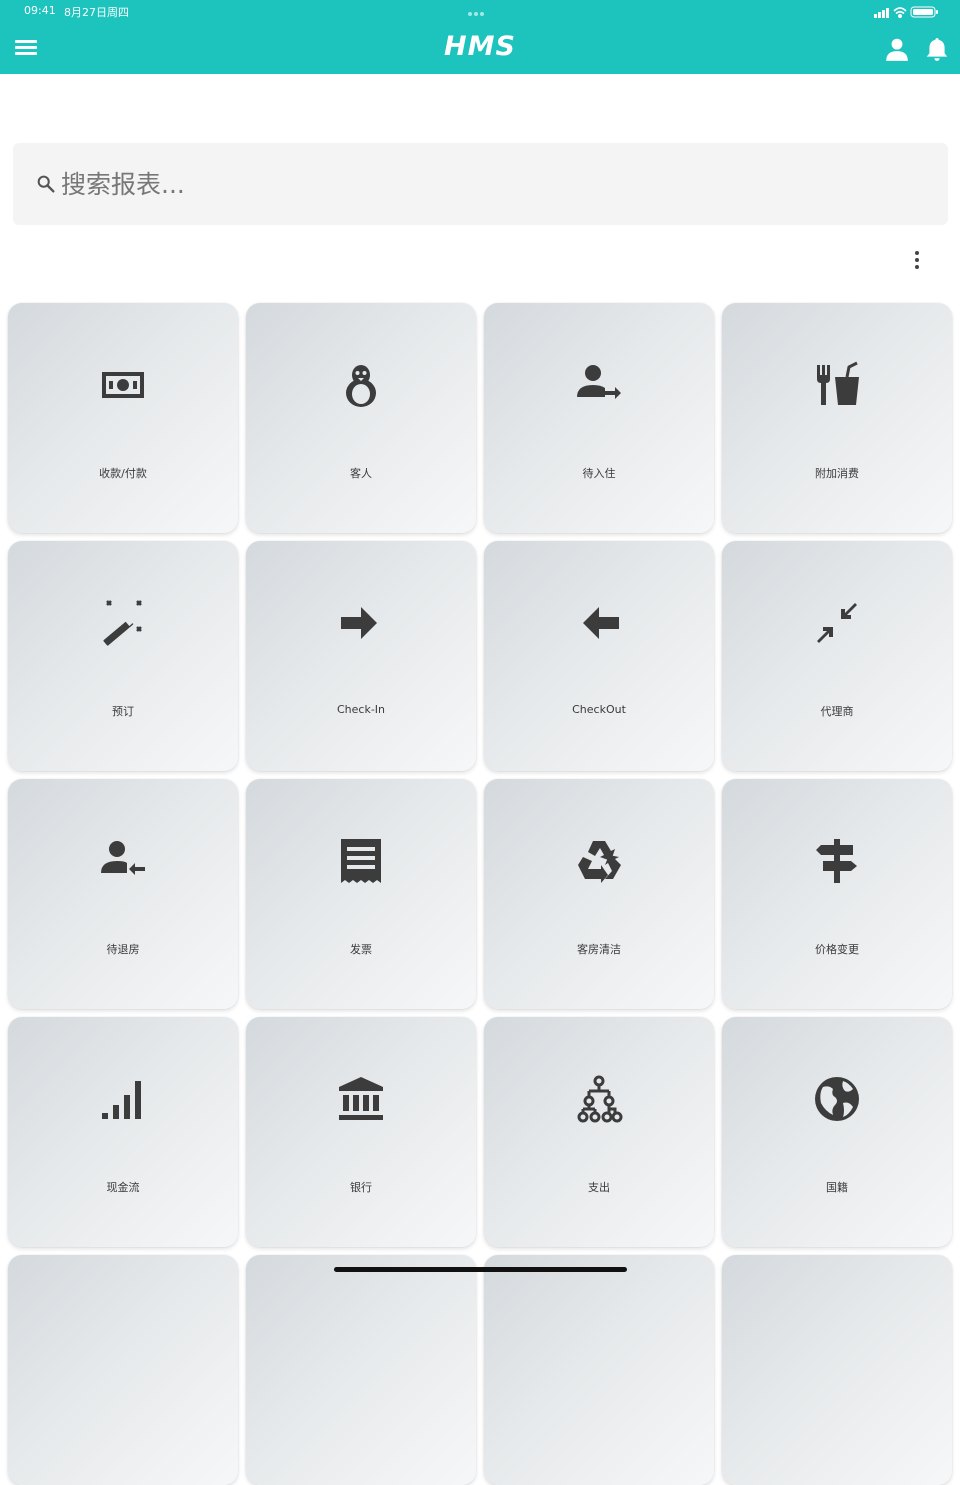  I want to click on tile-departures: 待退房, so click(123, 894).